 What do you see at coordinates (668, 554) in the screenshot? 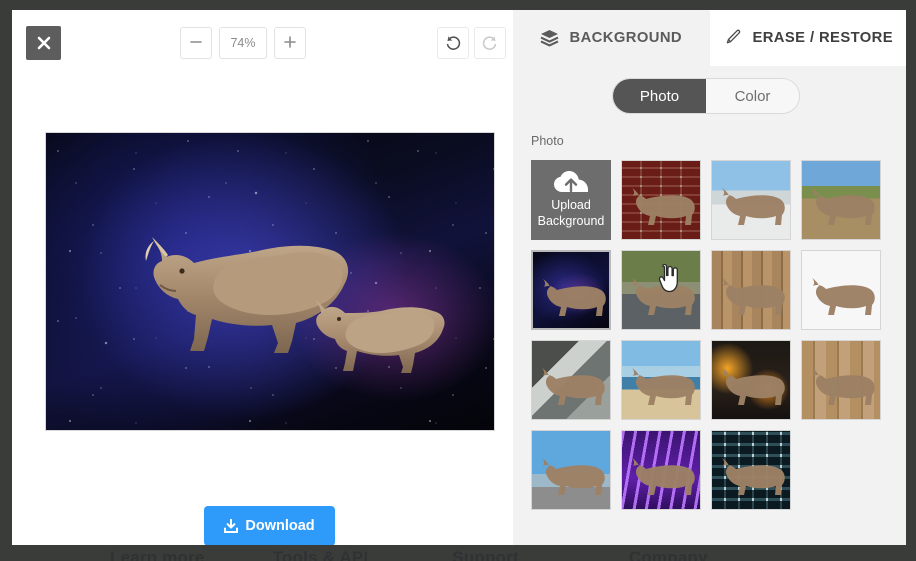
I see `footer-column-company: Company` at bounding box center [668, 554].